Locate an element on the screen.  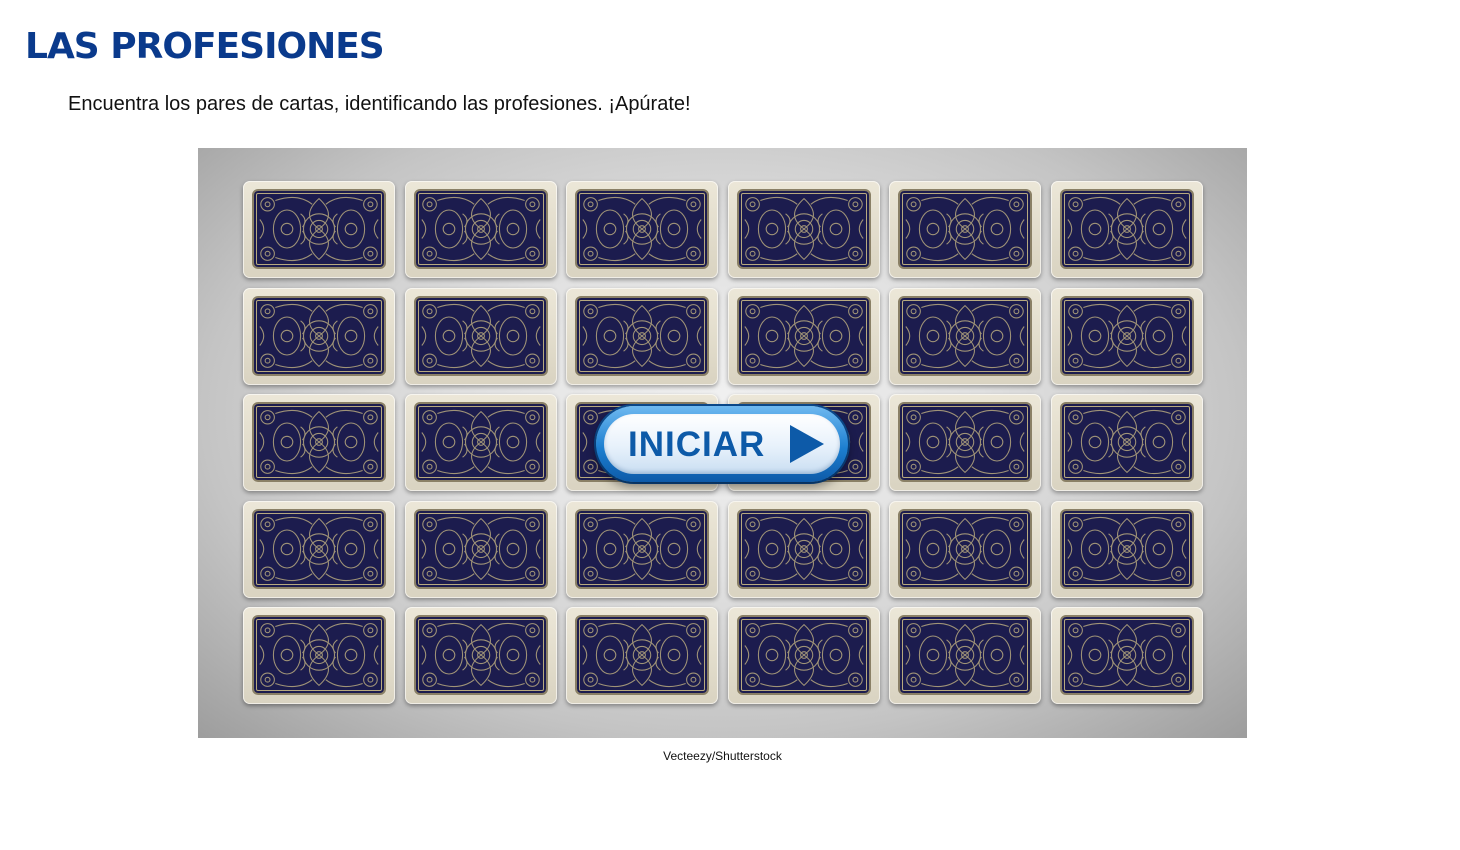
play-icon is located at coordinates (807, 444).